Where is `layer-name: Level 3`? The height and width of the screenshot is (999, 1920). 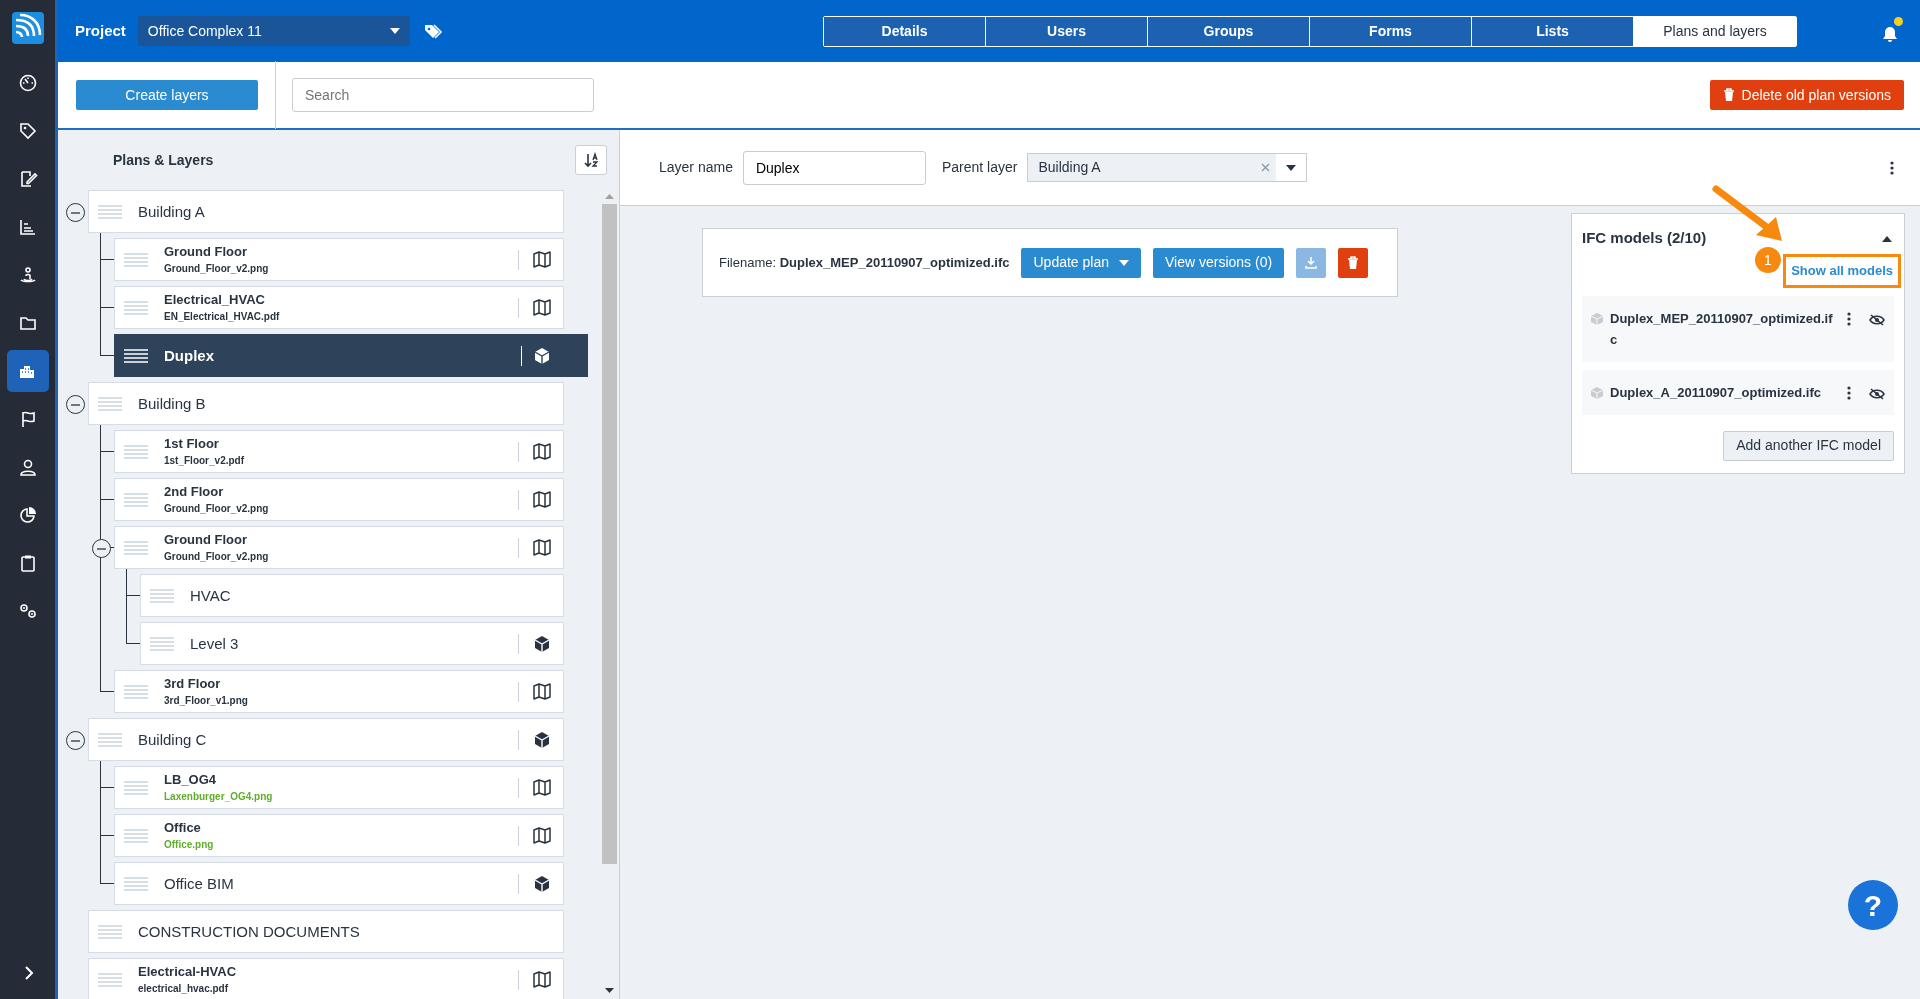
layer-name: Level 3 is located at coordinates (215, 643).